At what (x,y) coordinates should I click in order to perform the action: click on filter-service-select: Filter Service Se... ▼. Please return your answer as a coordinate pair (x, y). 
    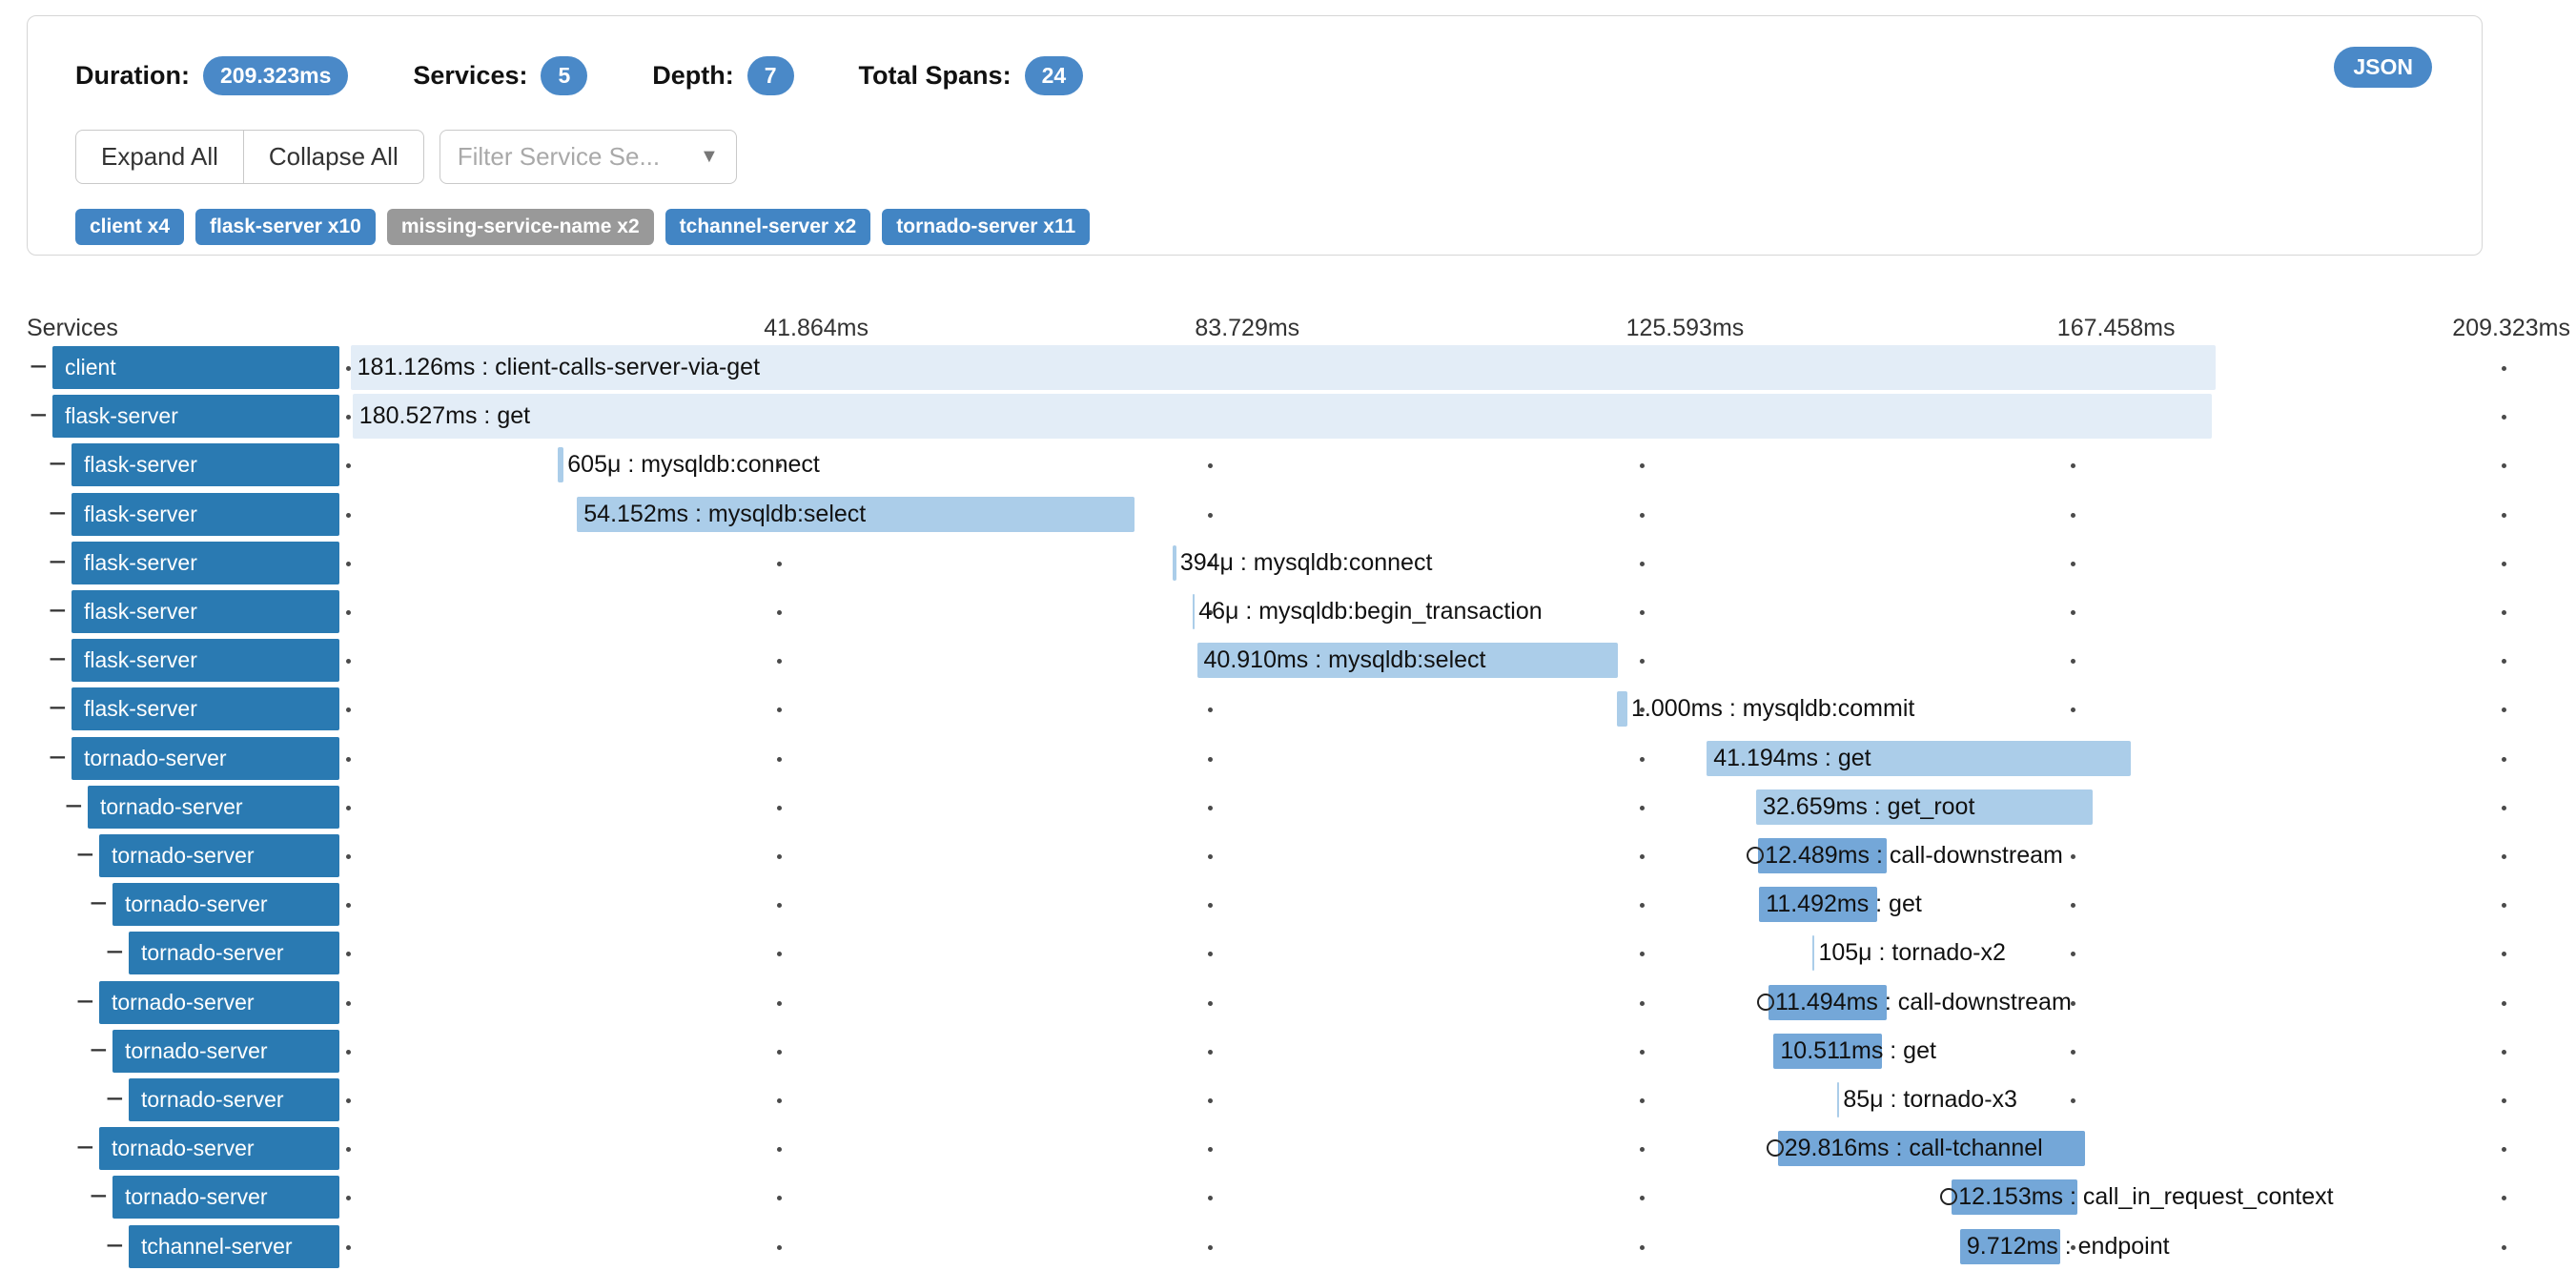
    Looking at the image, I should click on (588, 157).